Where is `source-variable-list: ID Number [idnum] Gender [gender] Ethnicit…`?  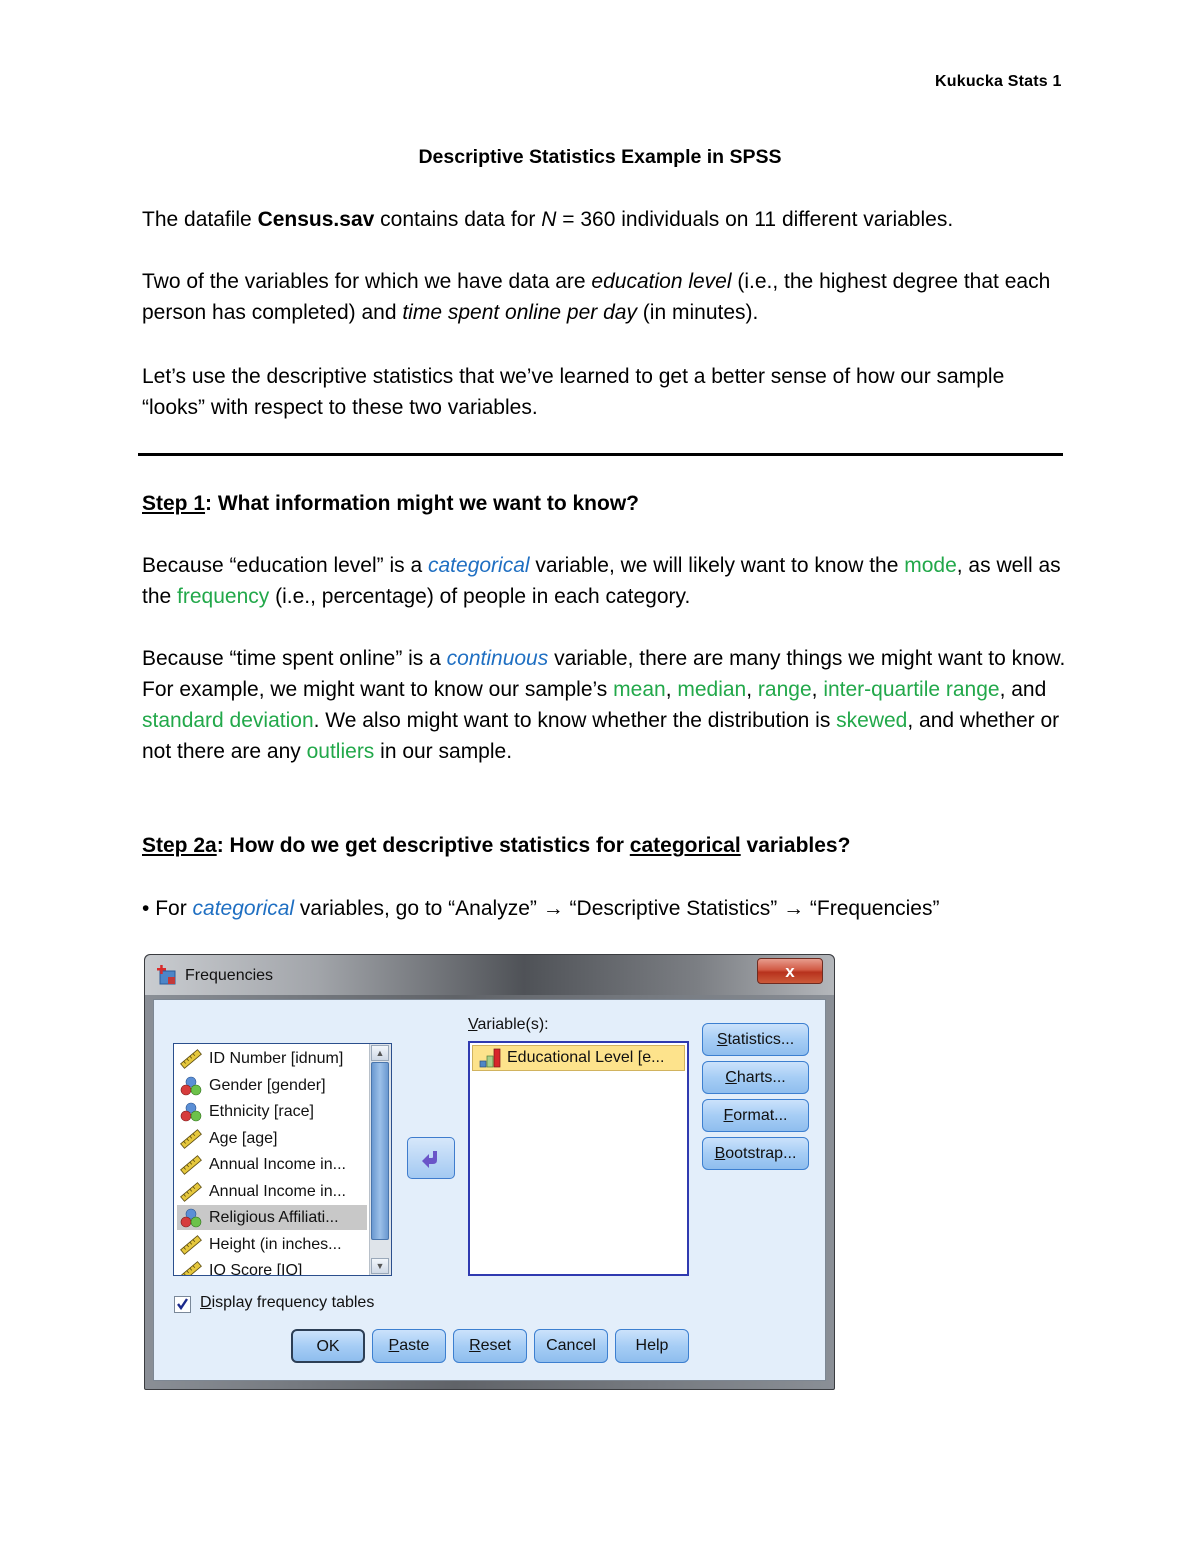 source-variable-list: ID Number [idnum] Gender [gender] Ethnicit… is located at coordinates (282, 1159).